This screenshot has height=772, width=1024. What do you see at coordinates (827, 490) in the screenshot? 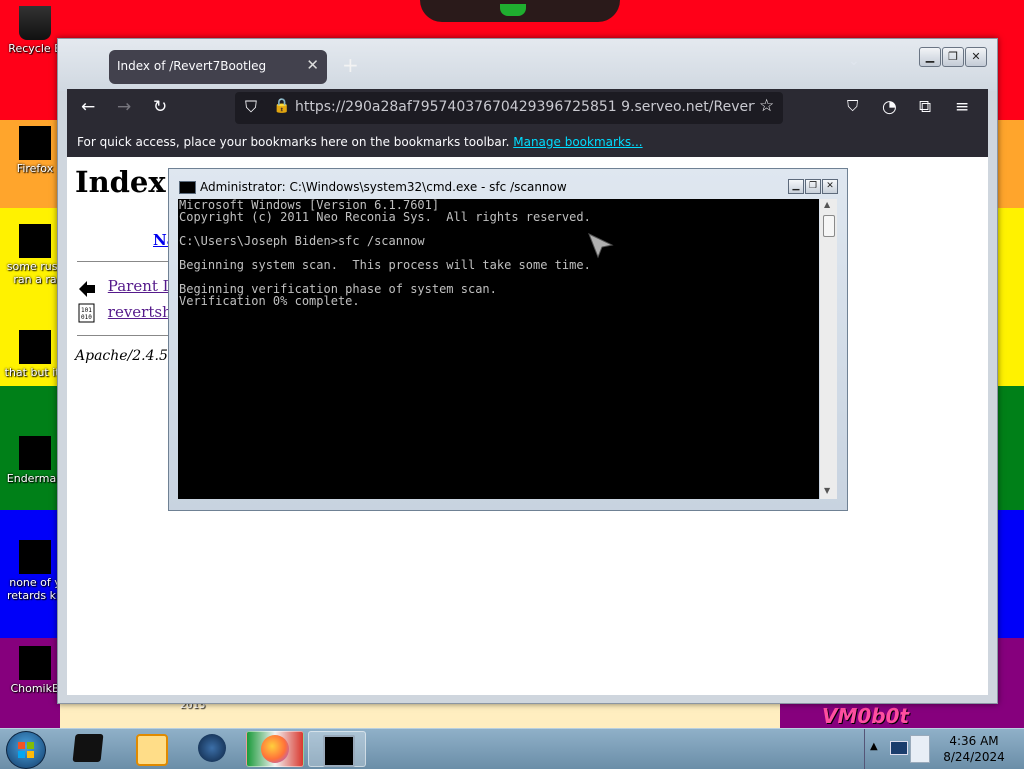
I see `scroll-down-icon: ▼` at bounding box center [827, 490].